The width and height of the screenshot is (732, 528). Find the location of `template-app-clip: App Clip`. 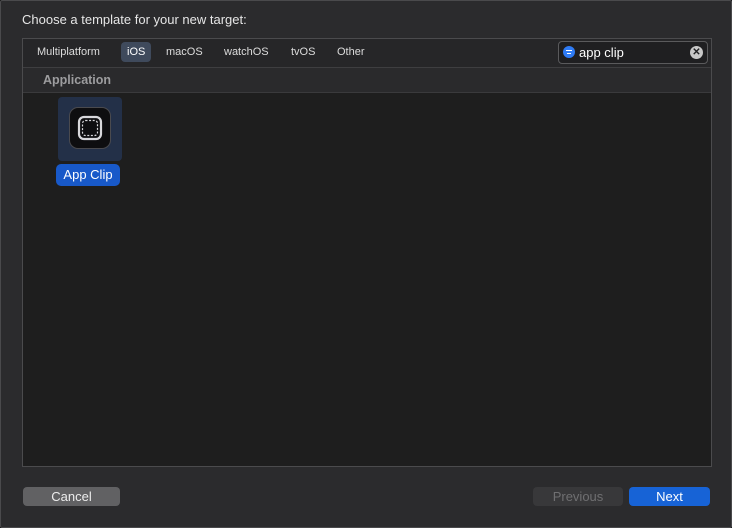

template-app-clip: App Clip is located at coordinates (89, 143).